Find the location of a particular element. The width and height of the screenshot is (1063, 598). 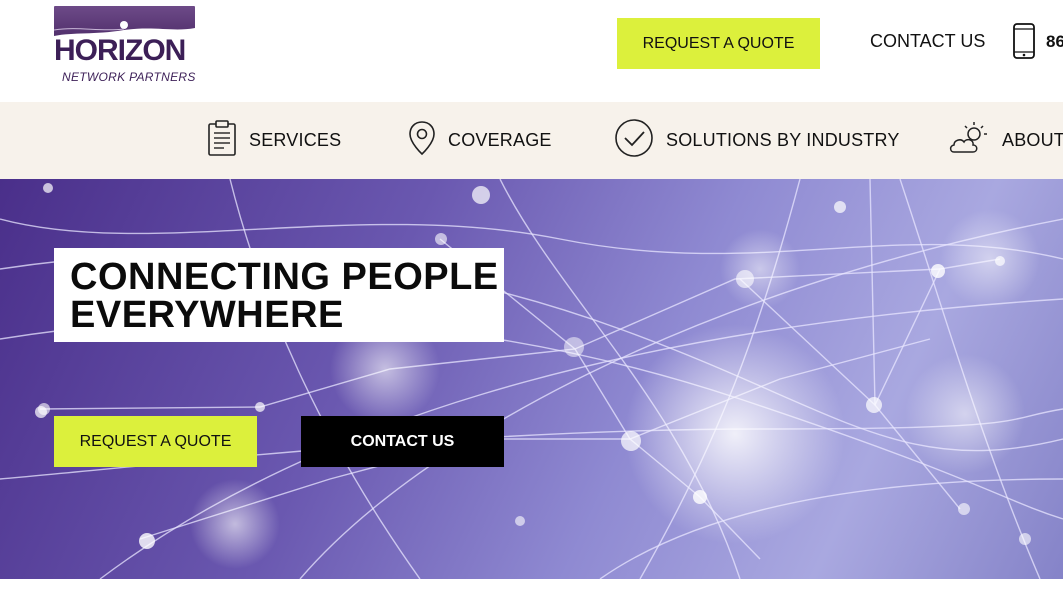

hero-headline-line-2: EVERYWHERE is located at coordinates (207, 315).